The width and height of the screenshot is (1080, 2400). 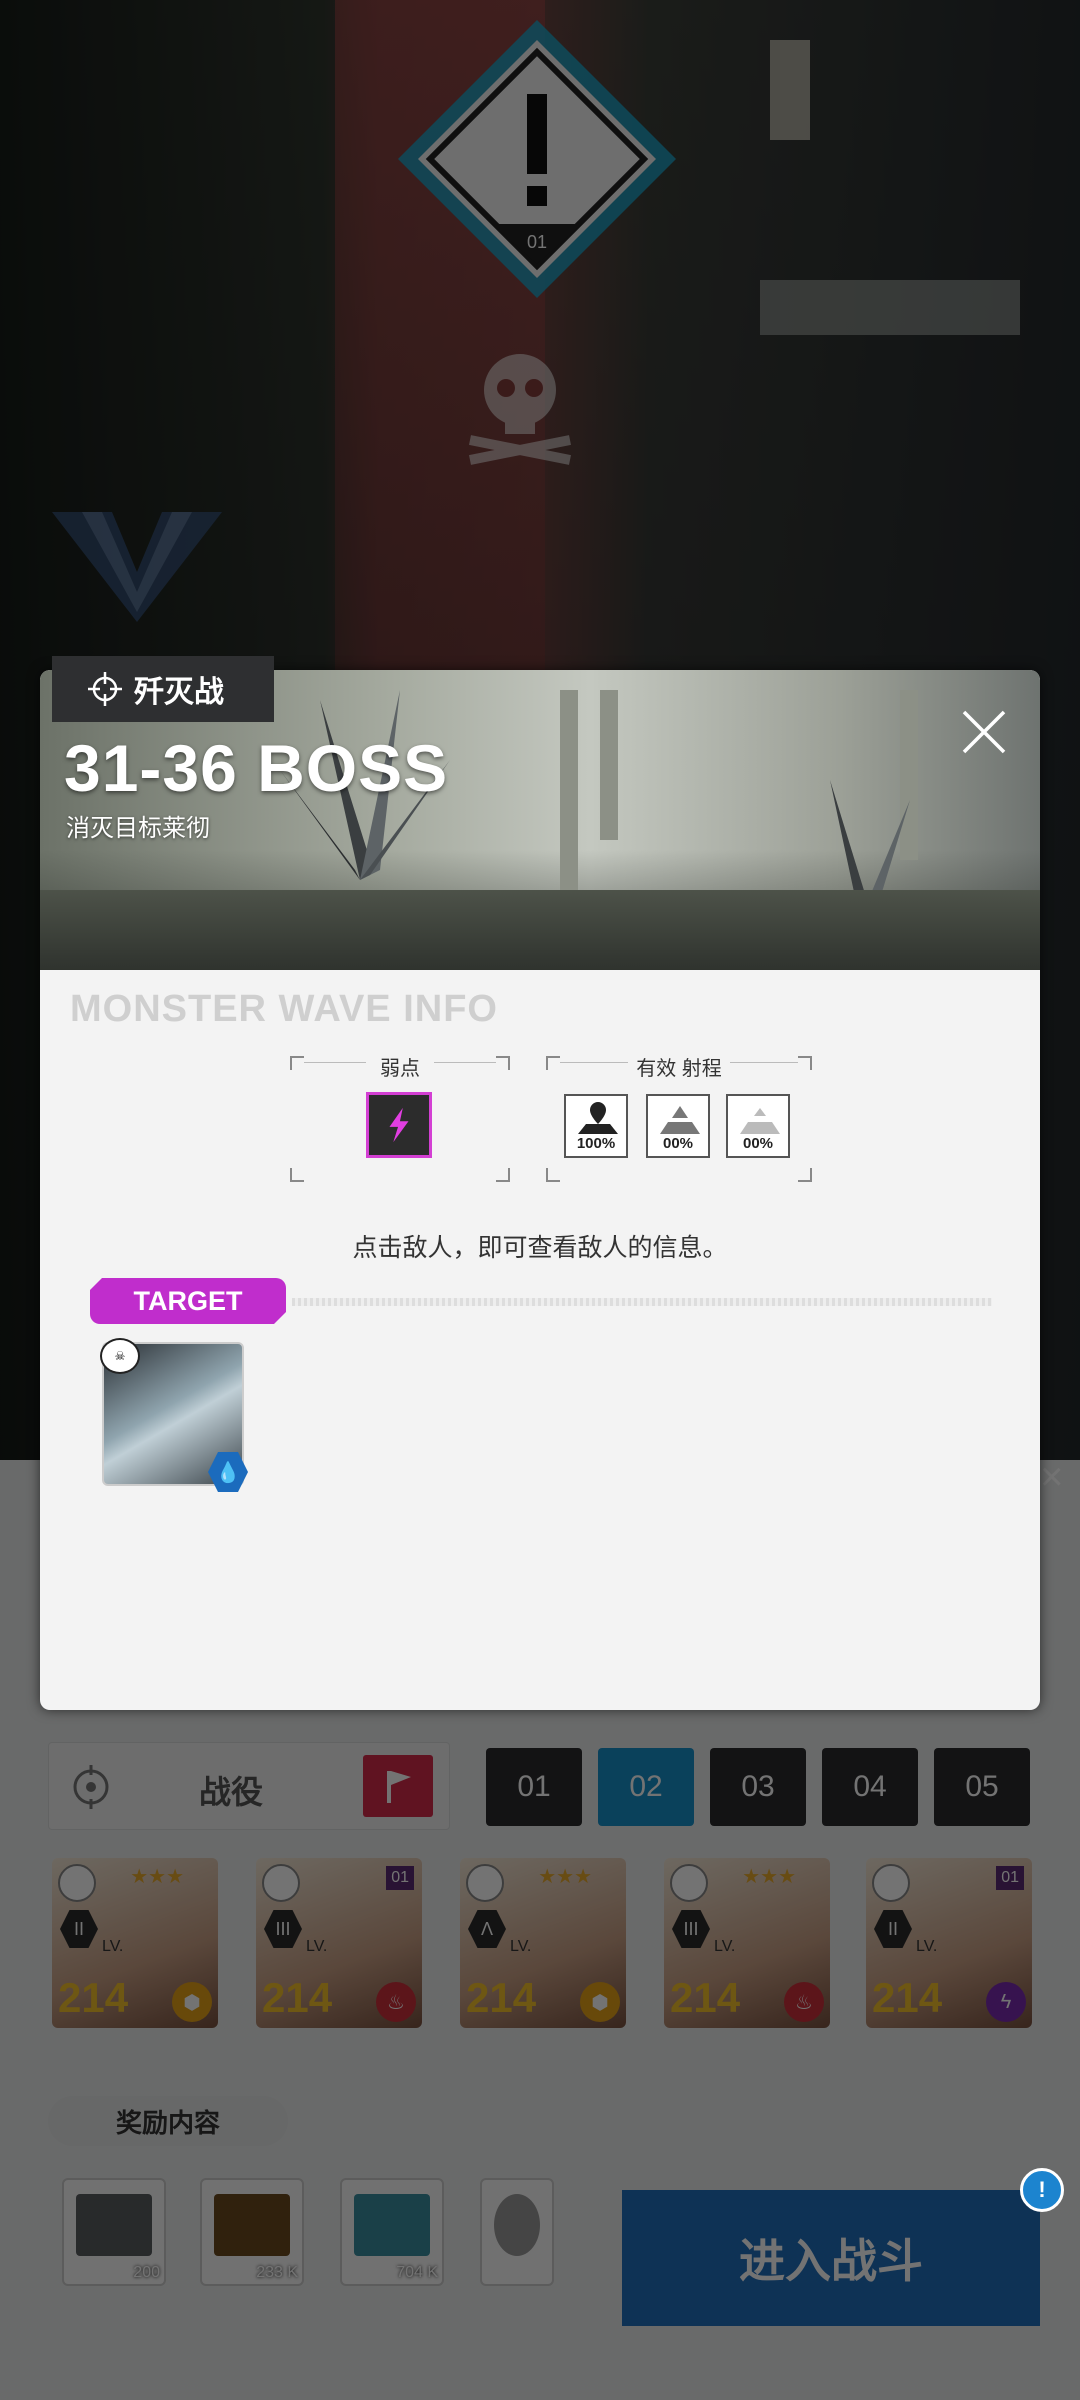 What do you see at coordinates (890, 307) in the screenshot?
I see `background-panel` at bounding box center [890, 307].